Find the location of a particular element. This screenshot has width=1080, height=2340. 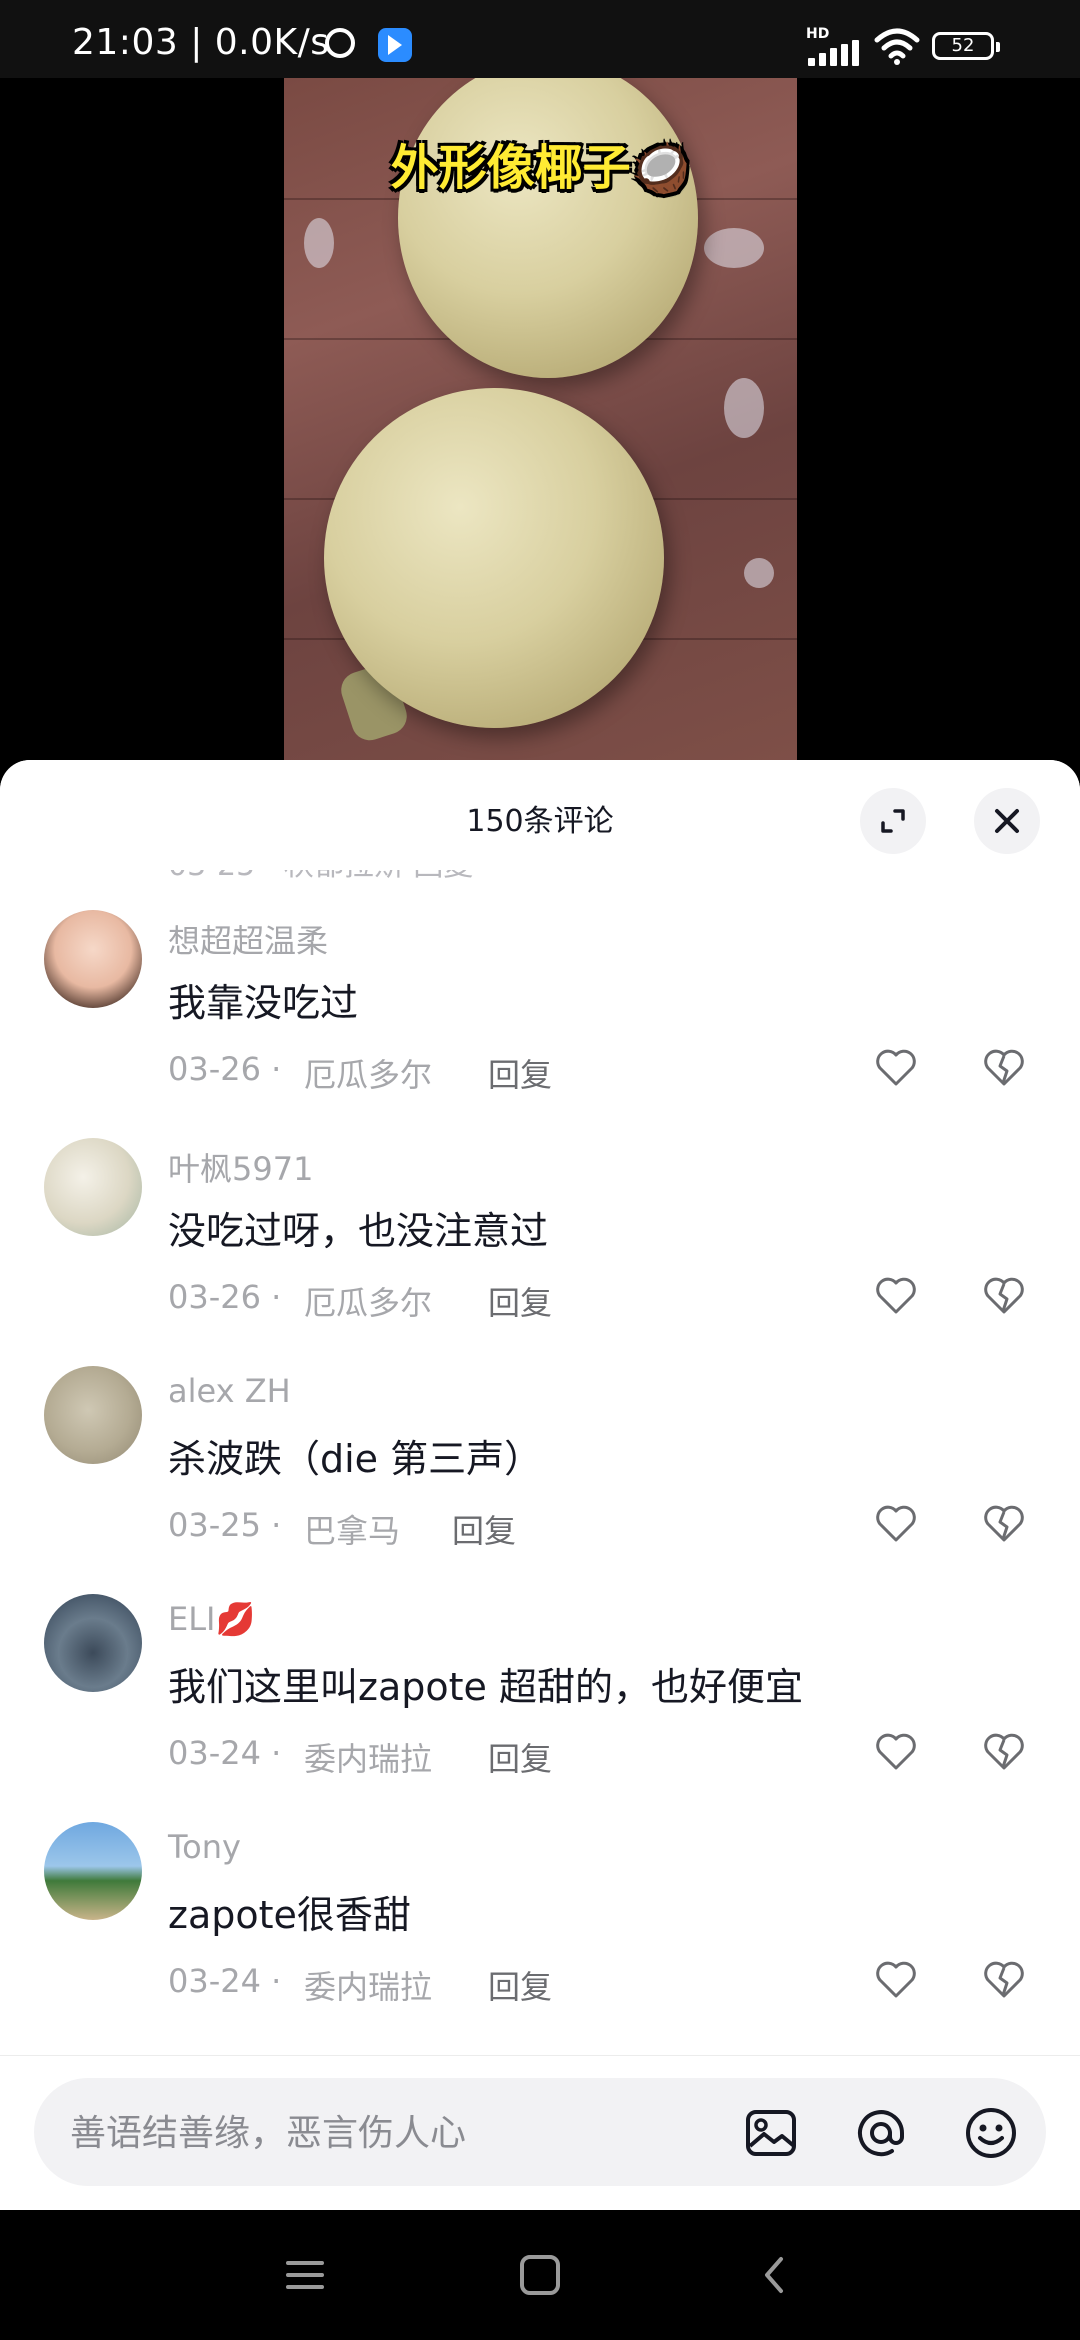

alarm-icon is located at coordinates (340, 43).